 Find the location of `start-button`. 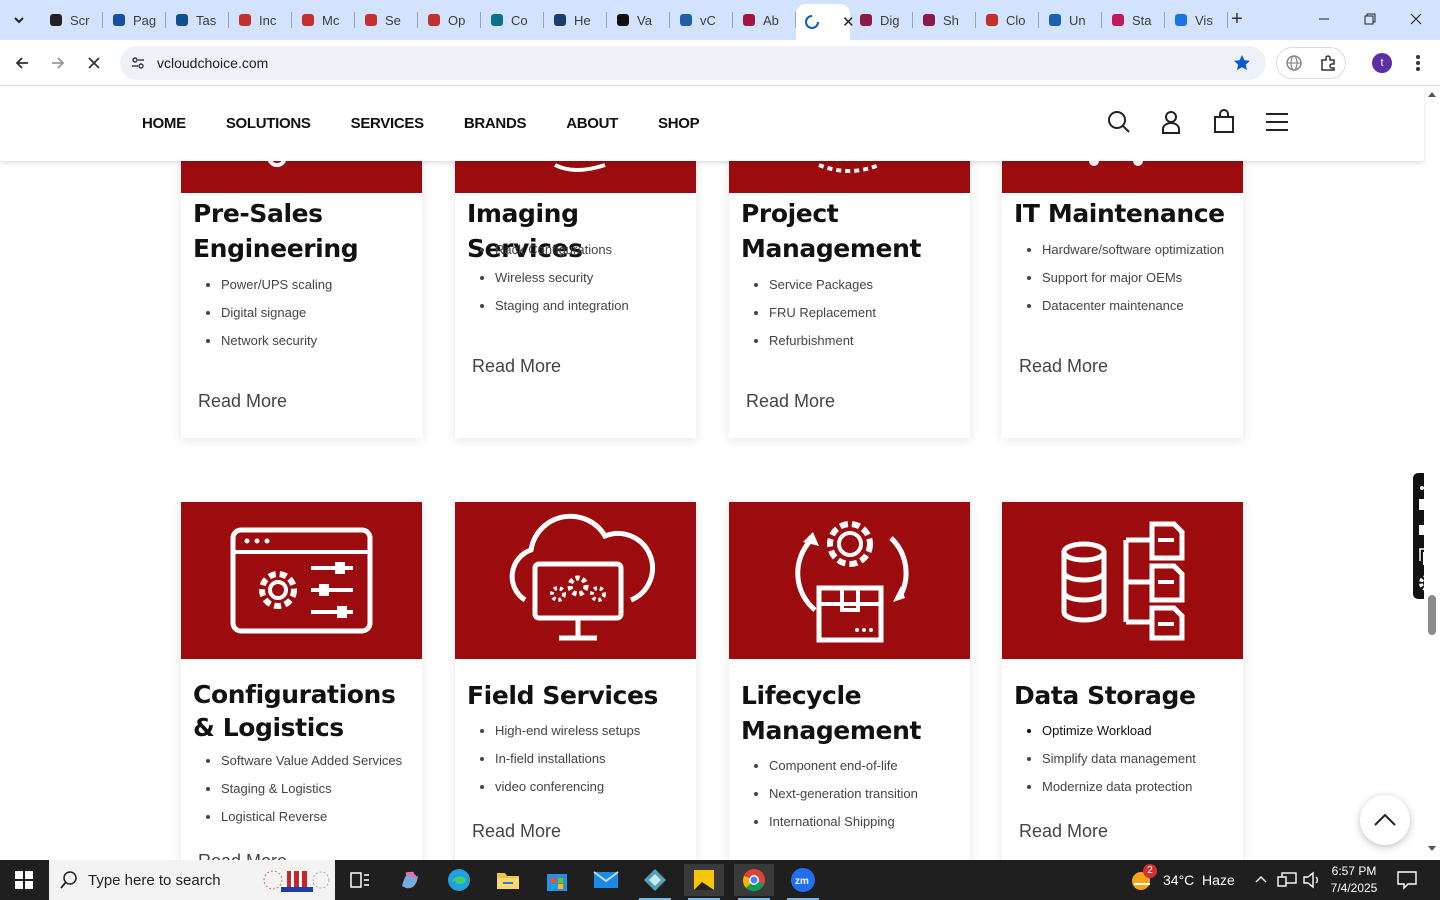

start-button is located at coordinates (24, 880).